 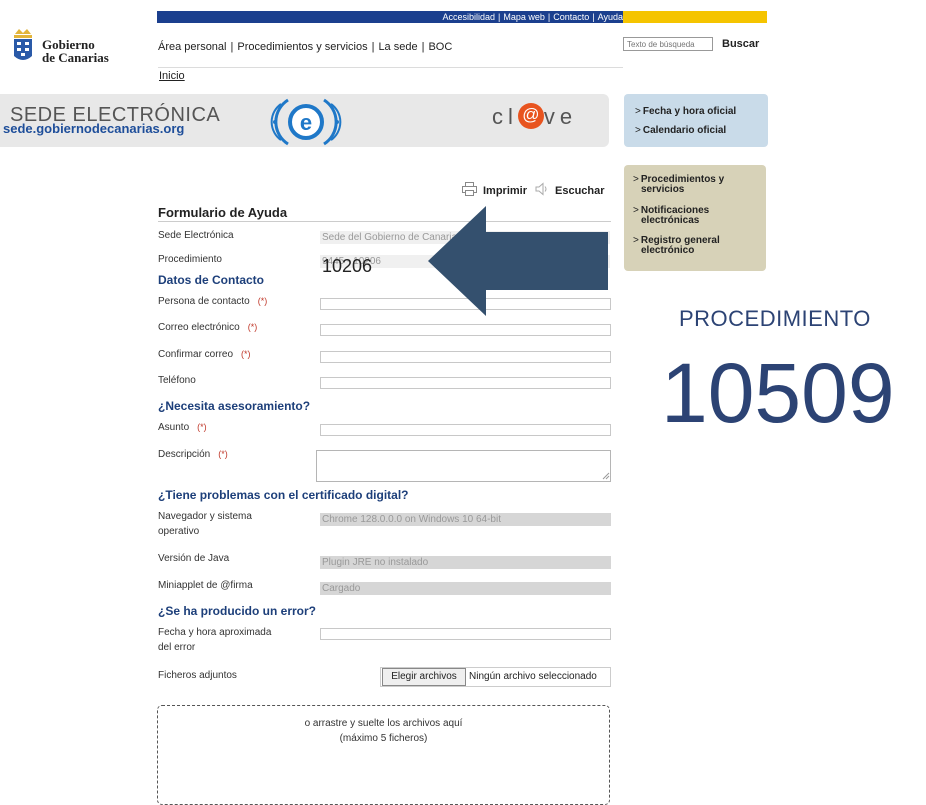 What do you see at coordinates (524, 17) in the screenshot?
I see `sitemap-link: Mapa web` at bounding box center [524, 17].